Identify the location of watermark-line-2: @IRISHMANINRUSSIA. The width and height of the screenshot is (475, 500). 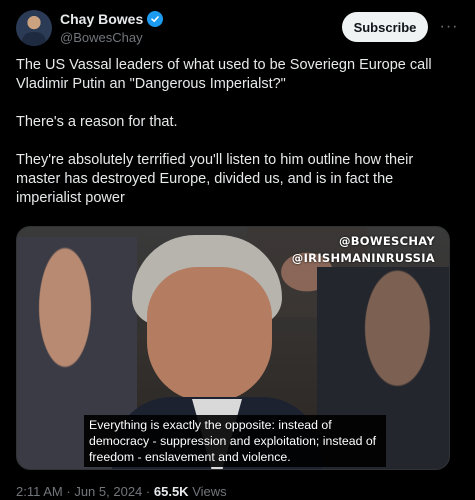
(363, 258).